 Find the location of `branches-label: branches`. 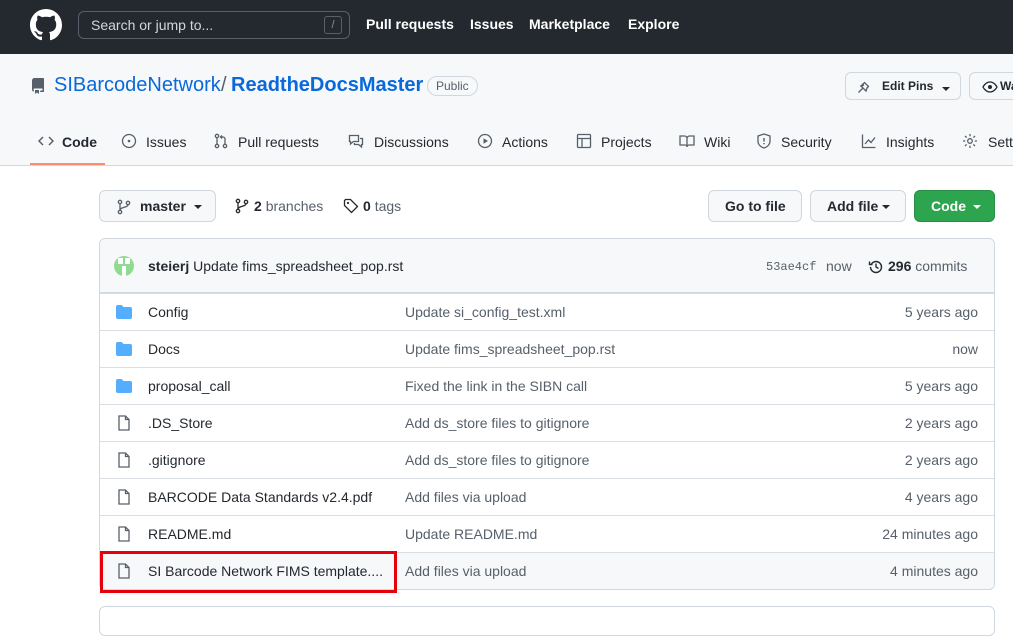

branches-label: branches is located at coordinates (294, 206).